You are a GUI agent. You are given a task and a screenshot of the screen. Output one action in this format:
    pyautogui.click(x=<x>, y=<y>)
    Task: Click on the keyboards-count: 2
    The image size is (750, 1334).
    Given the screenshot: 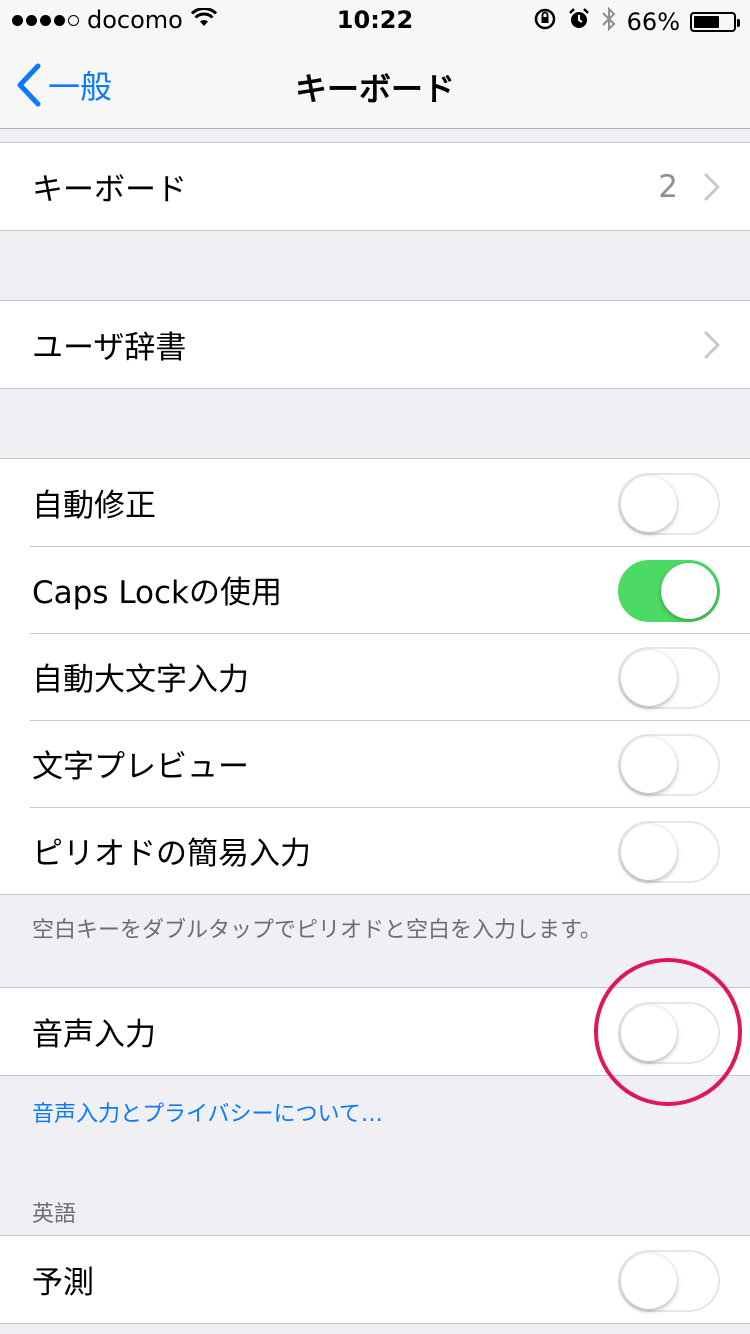 What is the action you would take?
    pyautogui.click(x=668, y=186)
    